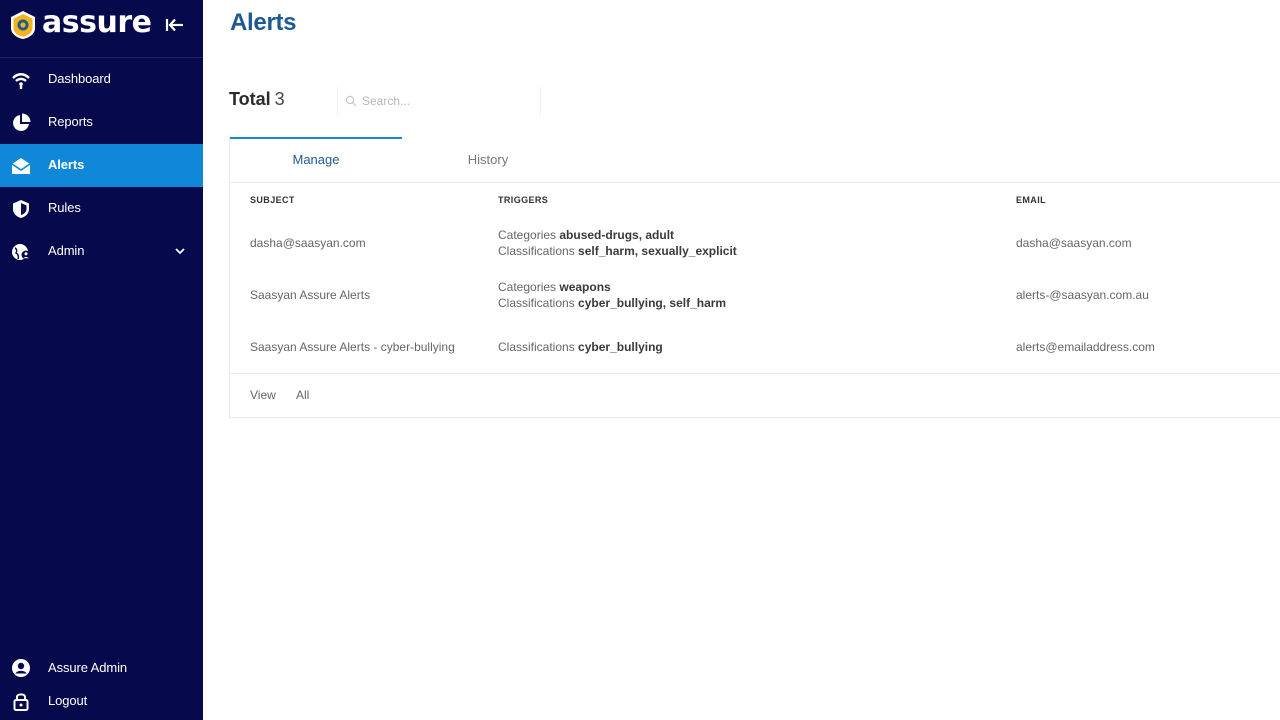 This screenshot has width=1280, height=720. What do you see at coordinates (308, 243) in the screenshot?
I see `row-subject: dasha@saasyan.com` at bounding box center [308, 243].